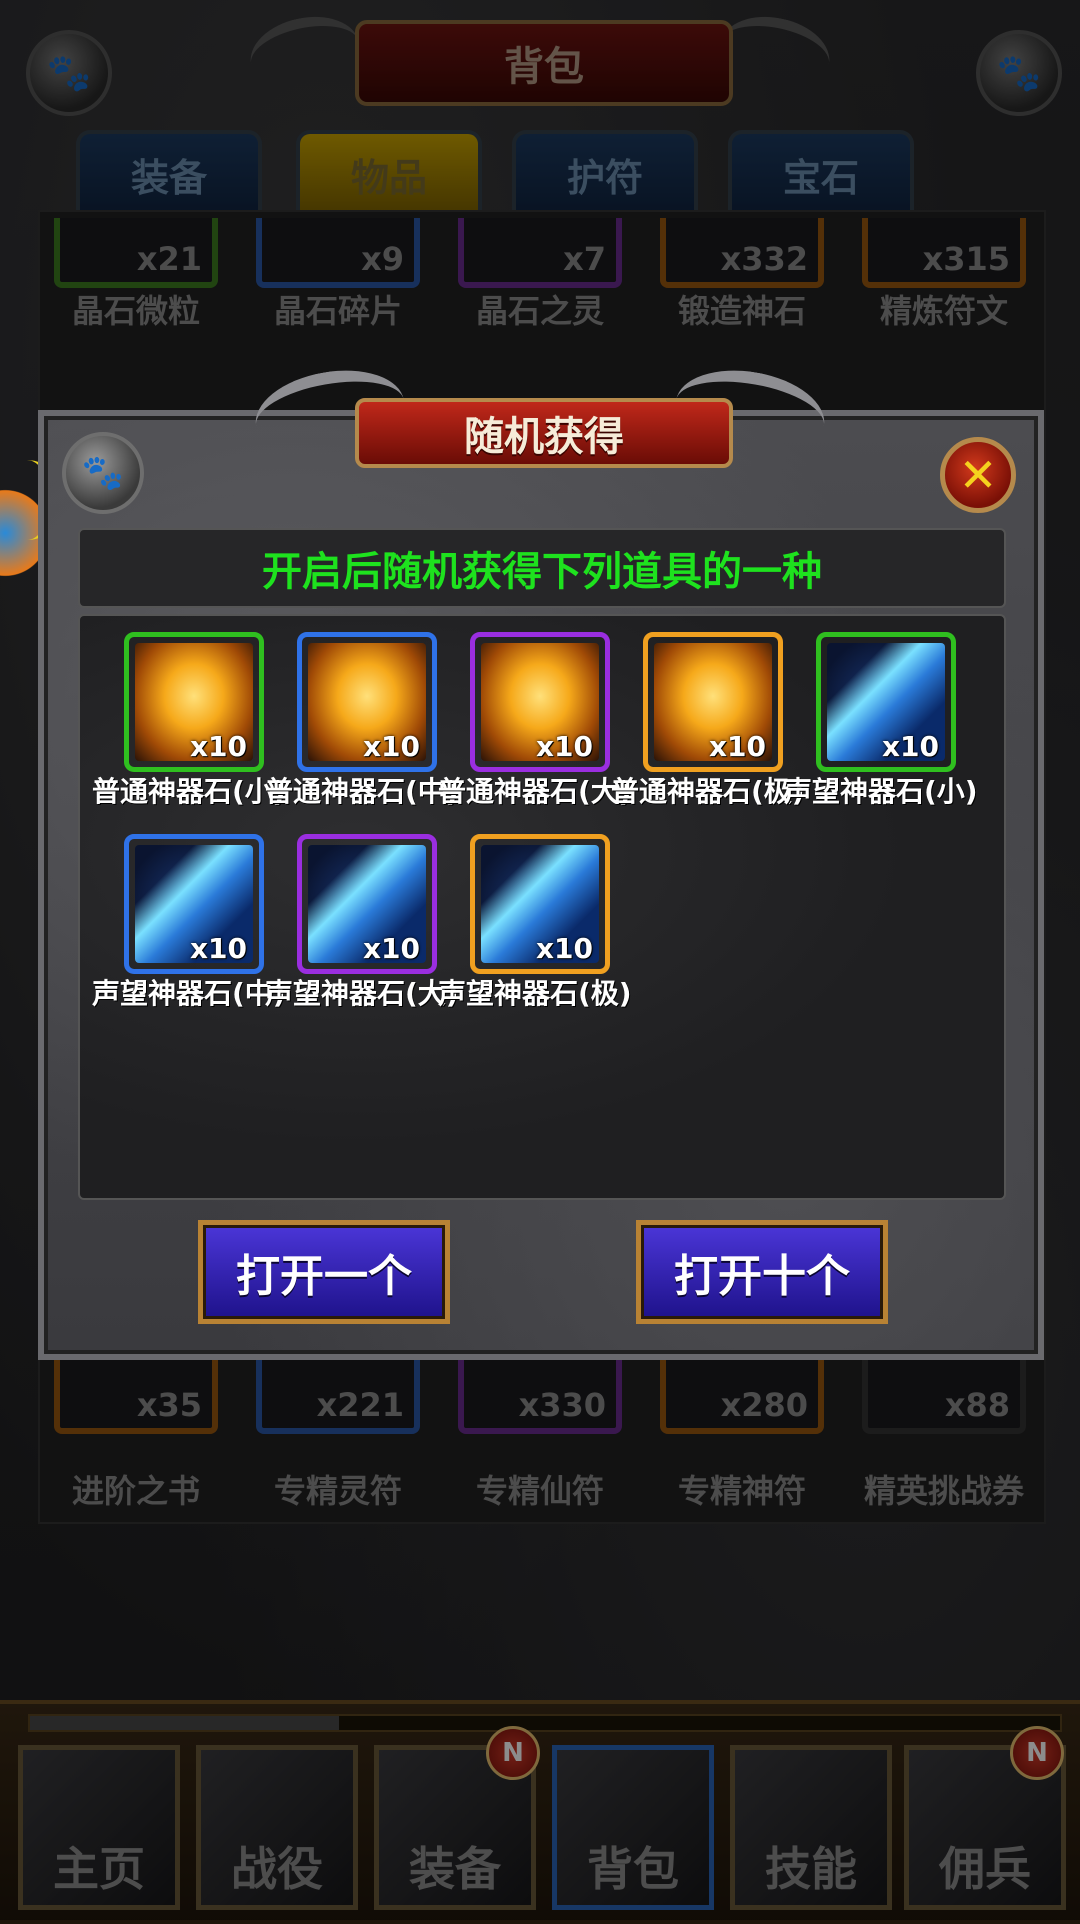 The width and height of the screenshot is (1080, 1924). I want to click on reward-name: 普通神器石(大), so click(535, 791).